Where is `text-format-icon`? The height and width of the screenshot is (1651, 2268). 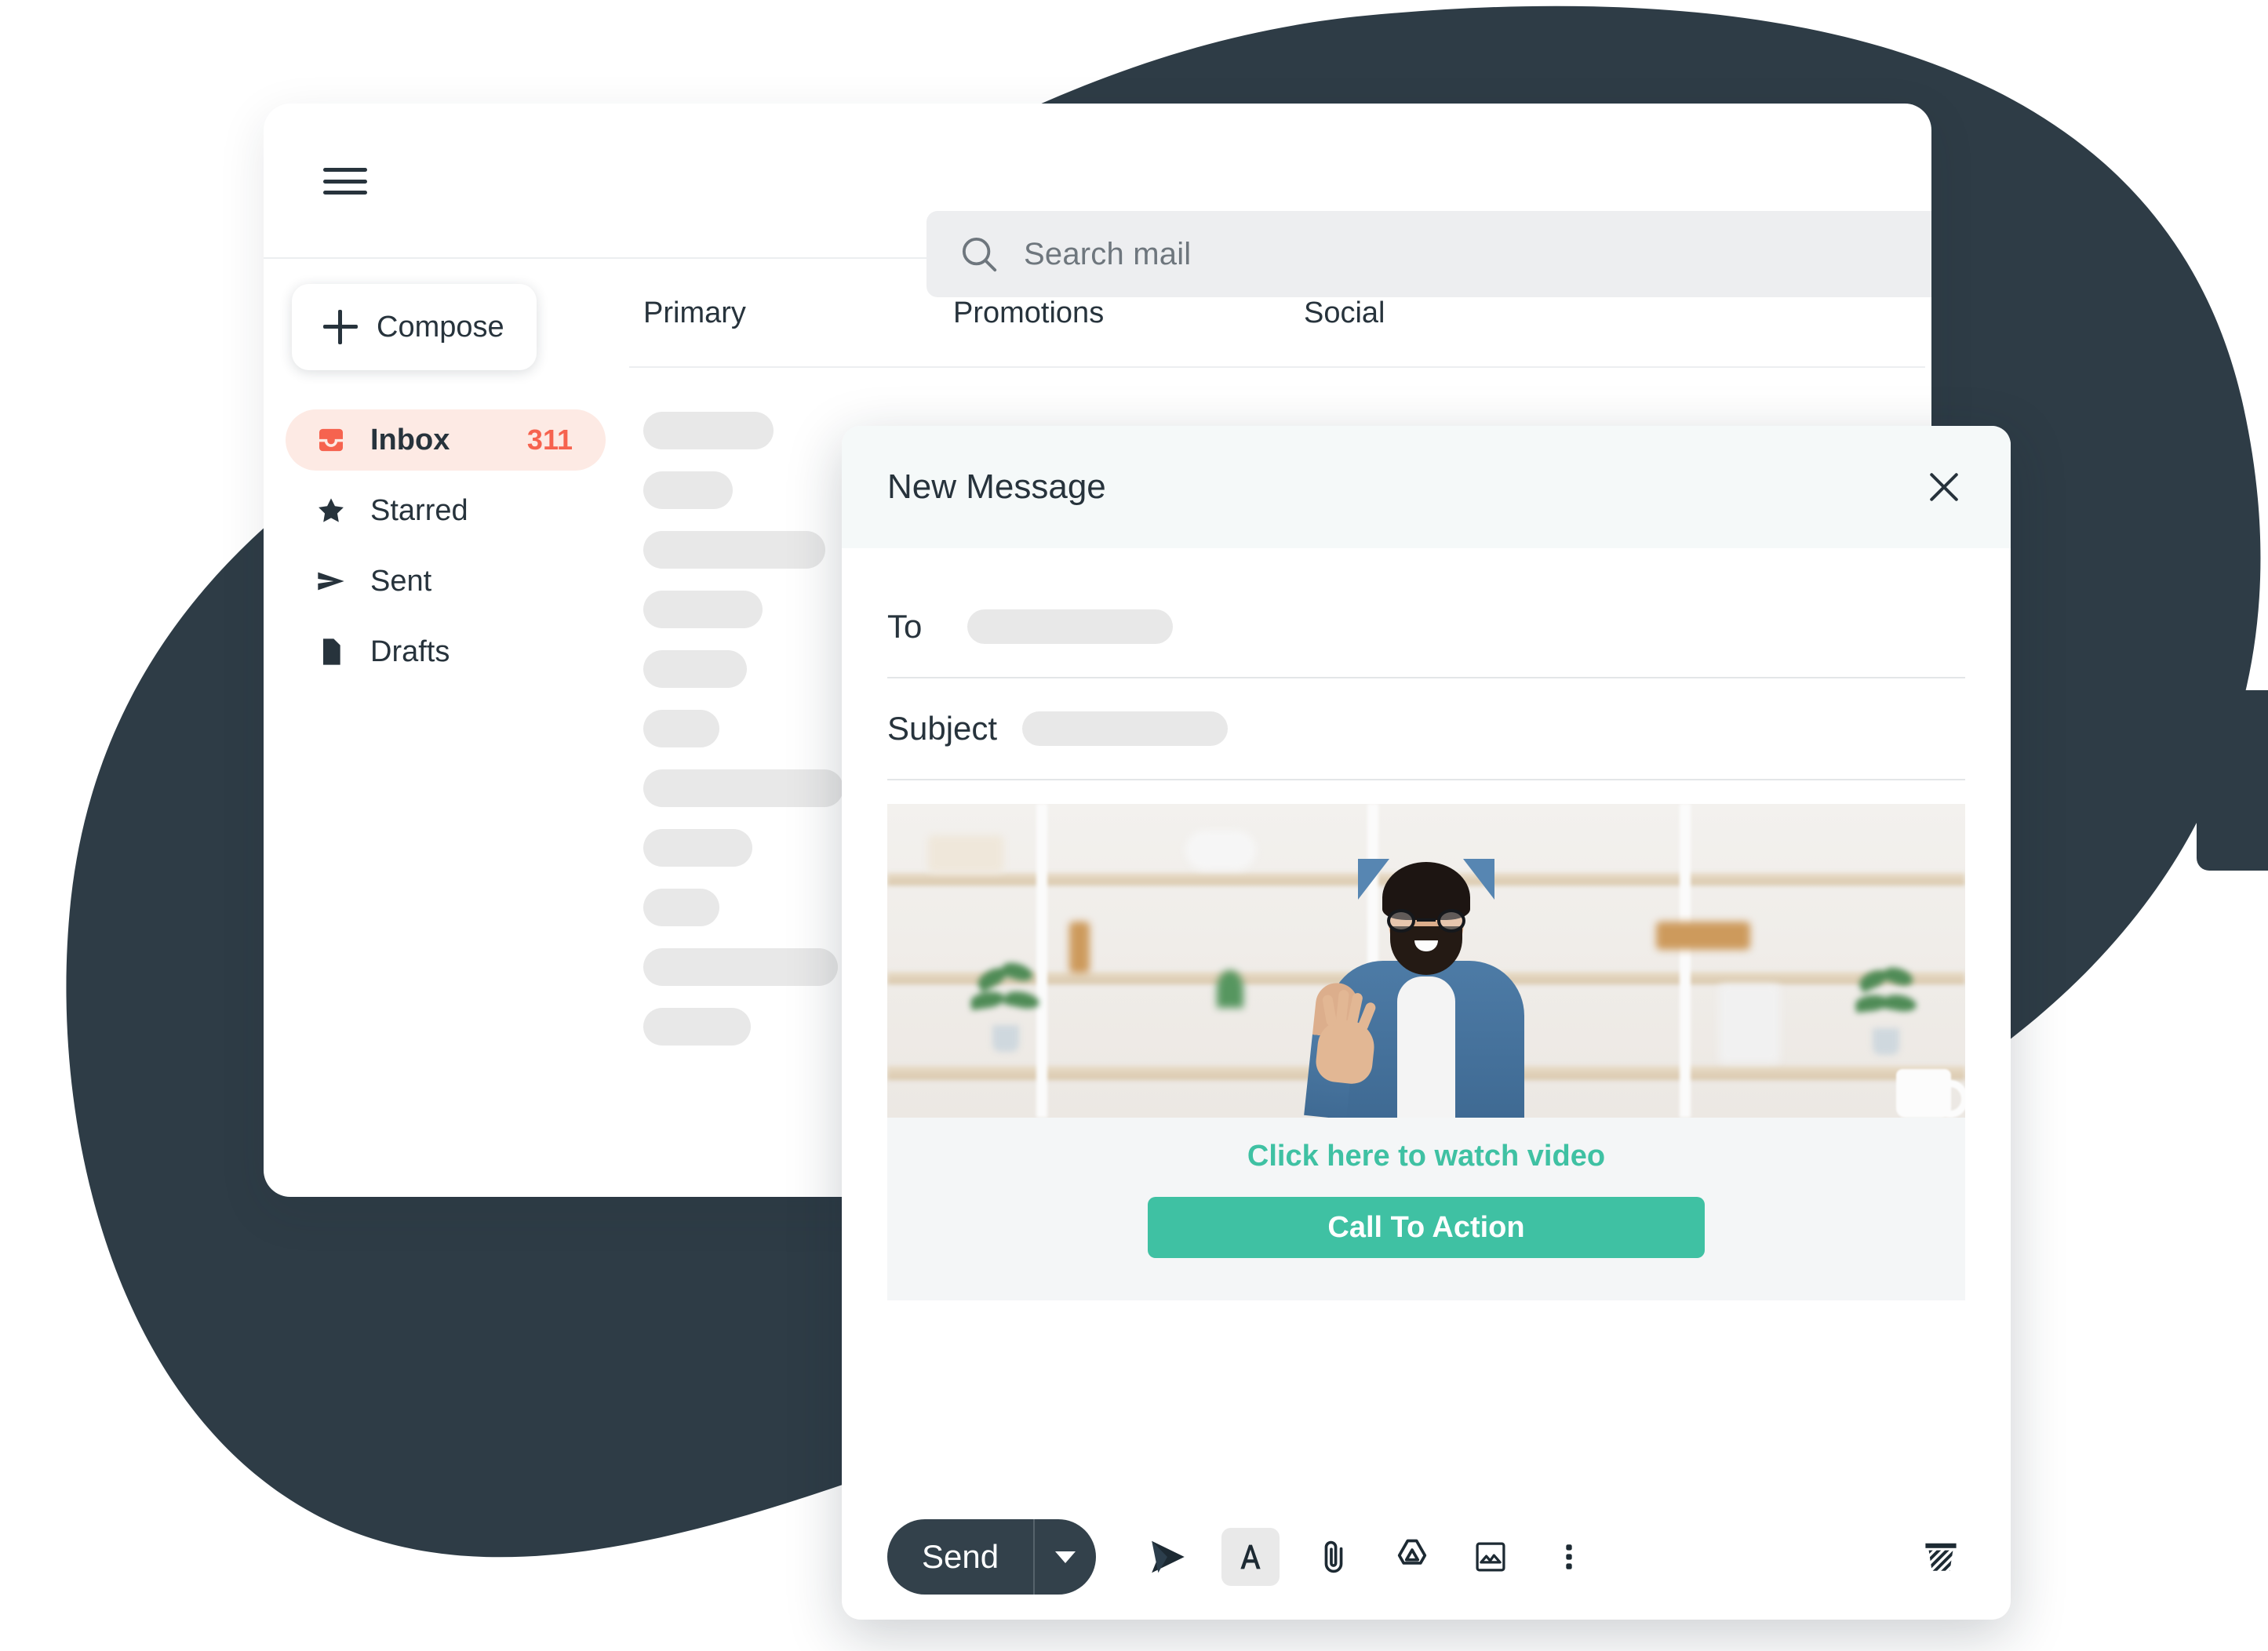 text-format-icon is located at coordinates (1250, 1557).